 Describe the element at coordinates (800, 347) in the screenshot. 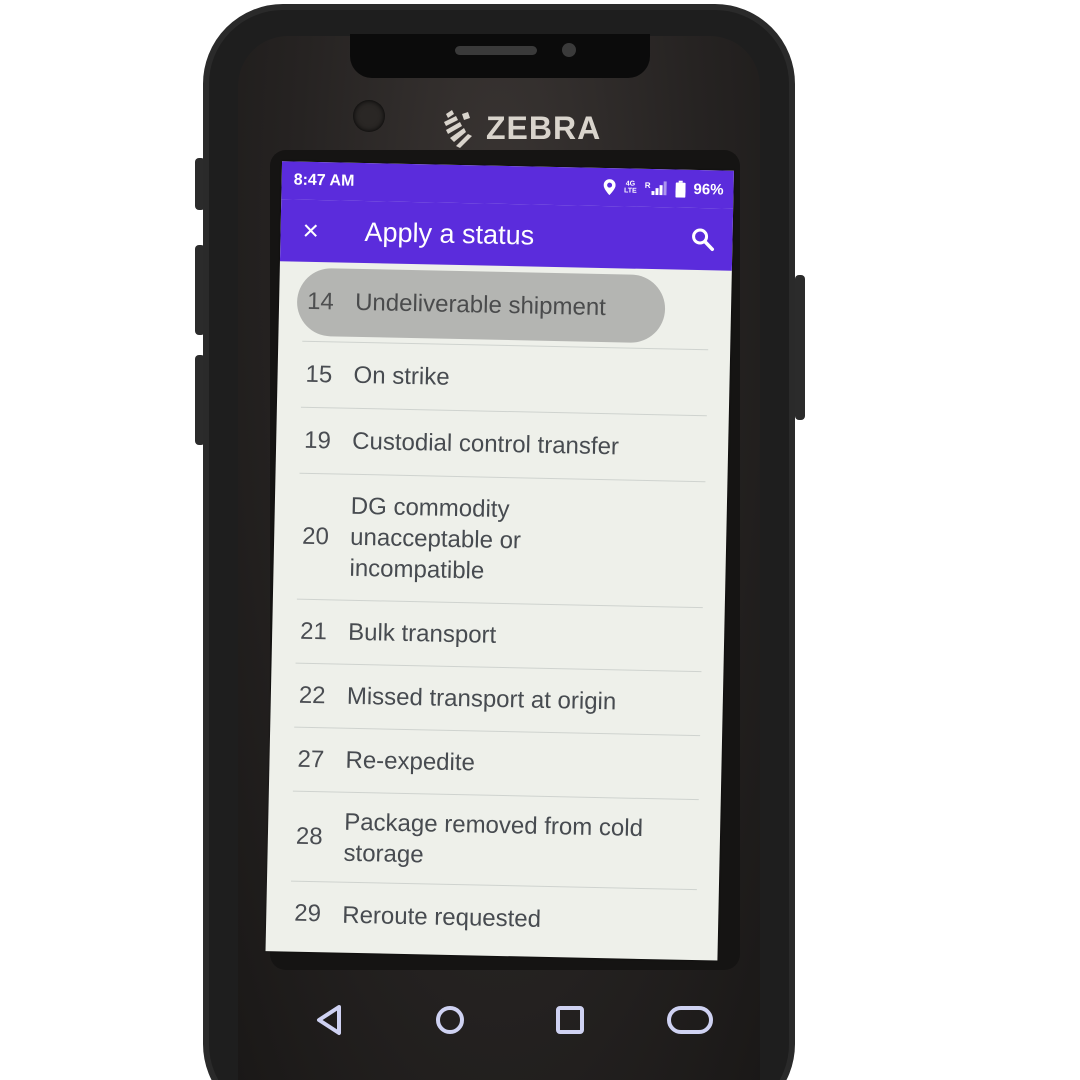

I see `power-button` at that location.